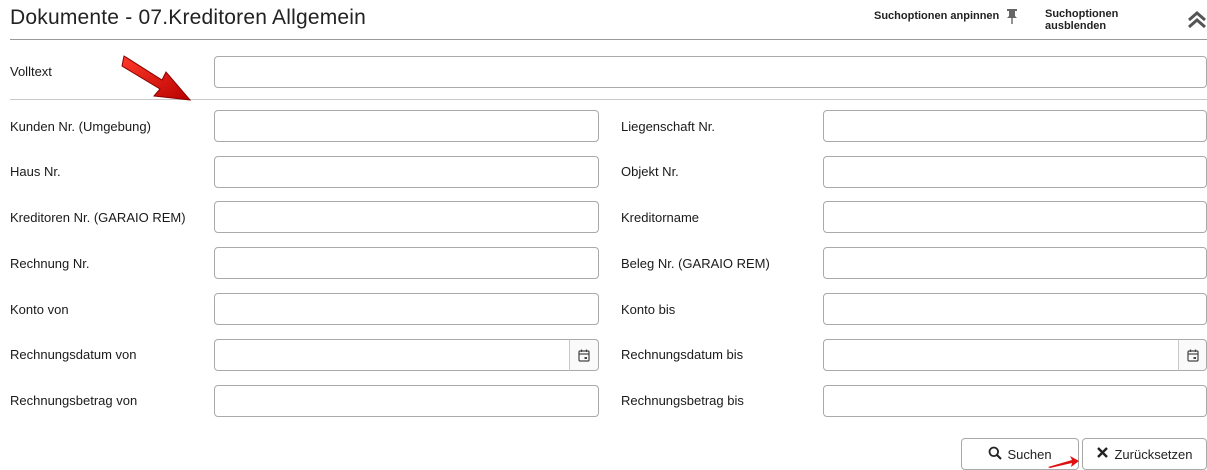 The image size is (1207, 470). What do you see at coordinates (156, 78) in the screenshot?
I see `annotation-arrow-icon` at bounding box center [156, 78].